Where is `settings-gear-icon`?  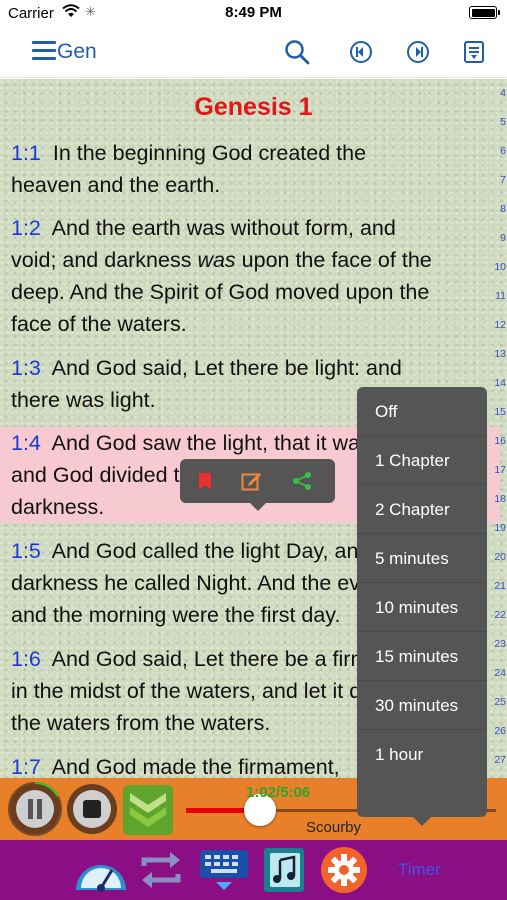
settings-gear-icon is located at coordinates (344, 870).